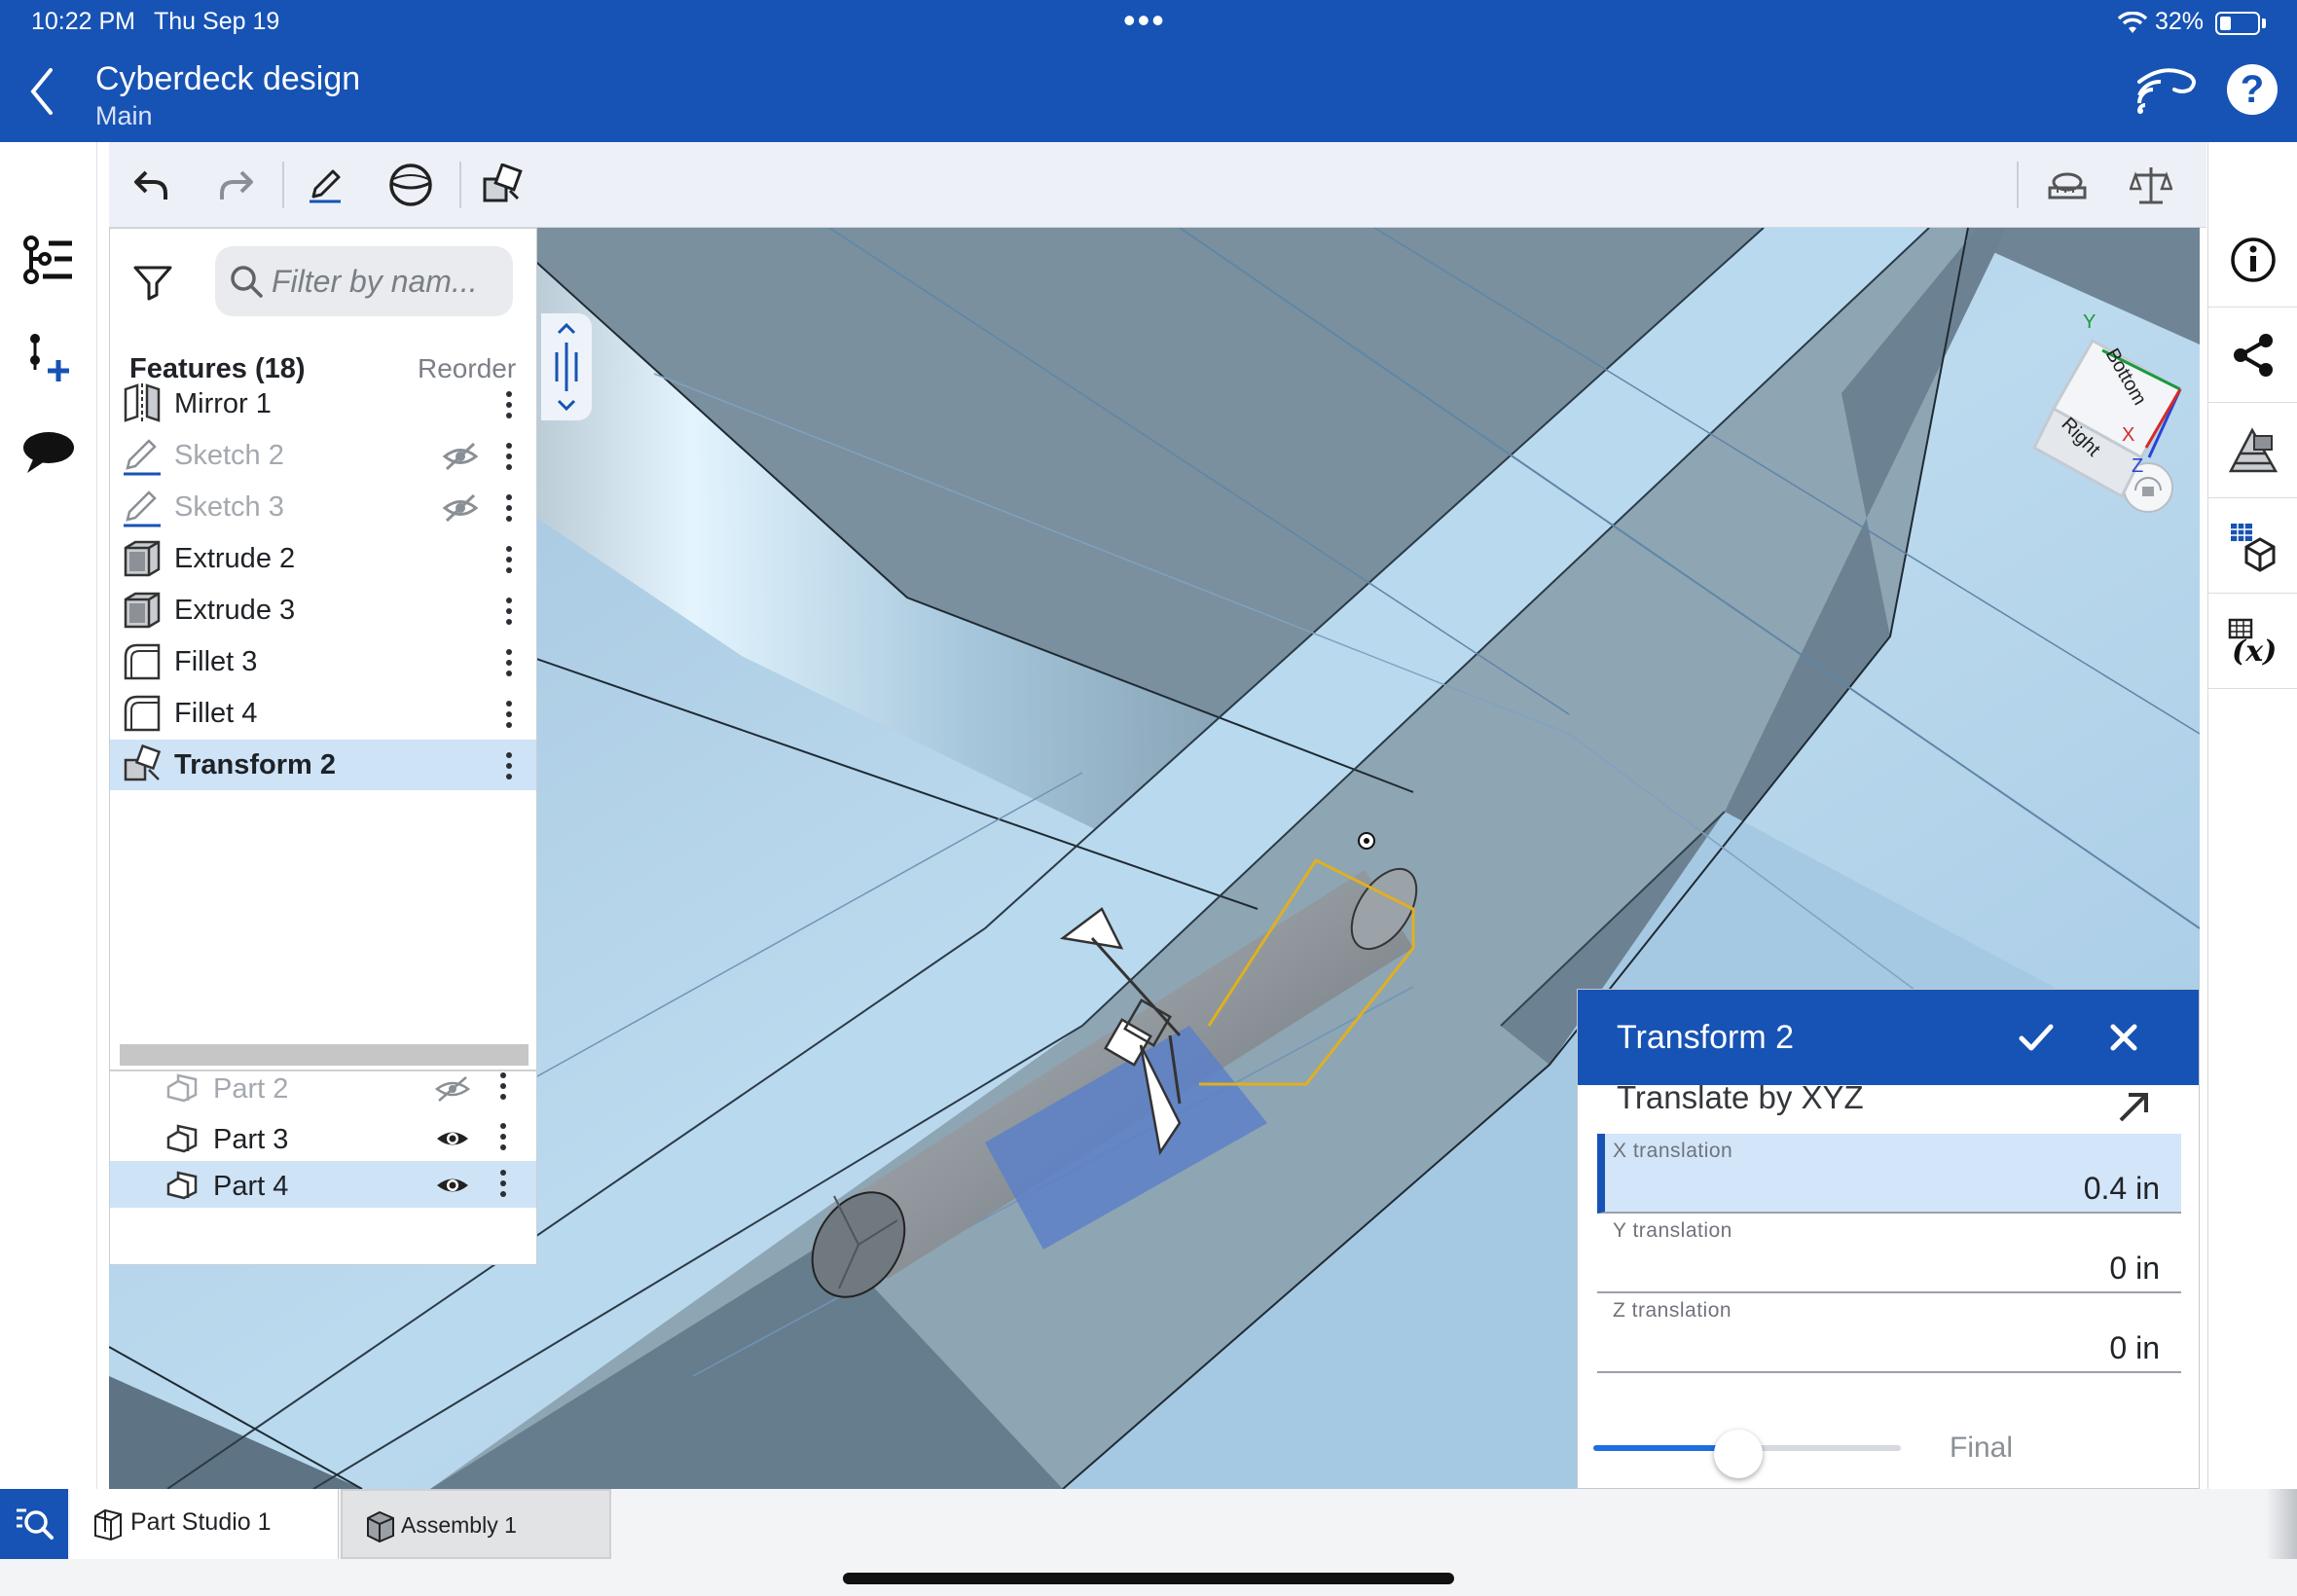 The height and width of the screenshot is (1596, 2297). I want to click on insert-feature-icon, so click(49, 358).